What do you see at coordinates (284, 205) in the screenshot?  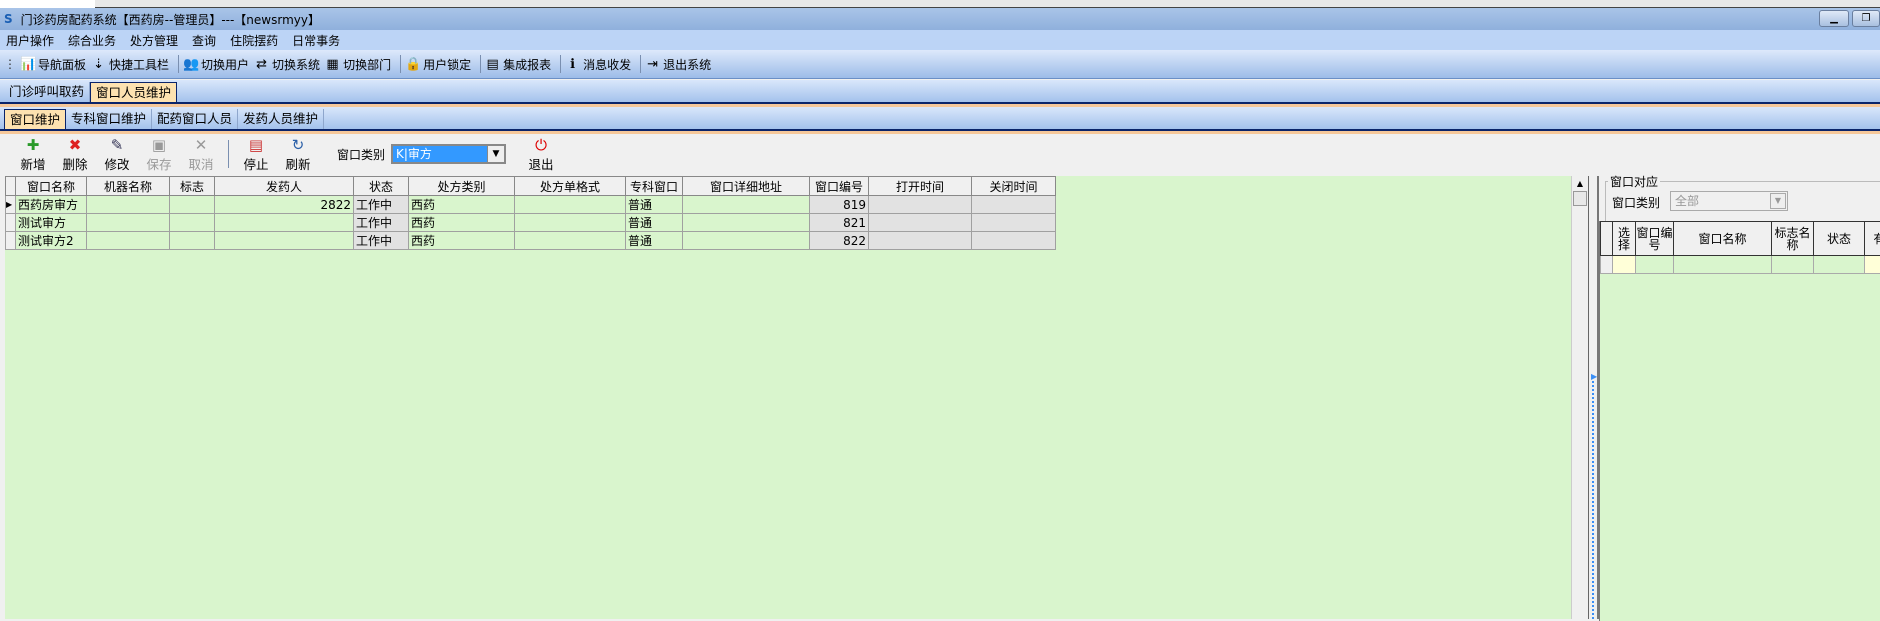 I see `grid-cell: 2822` at bounding box center [284, 205].